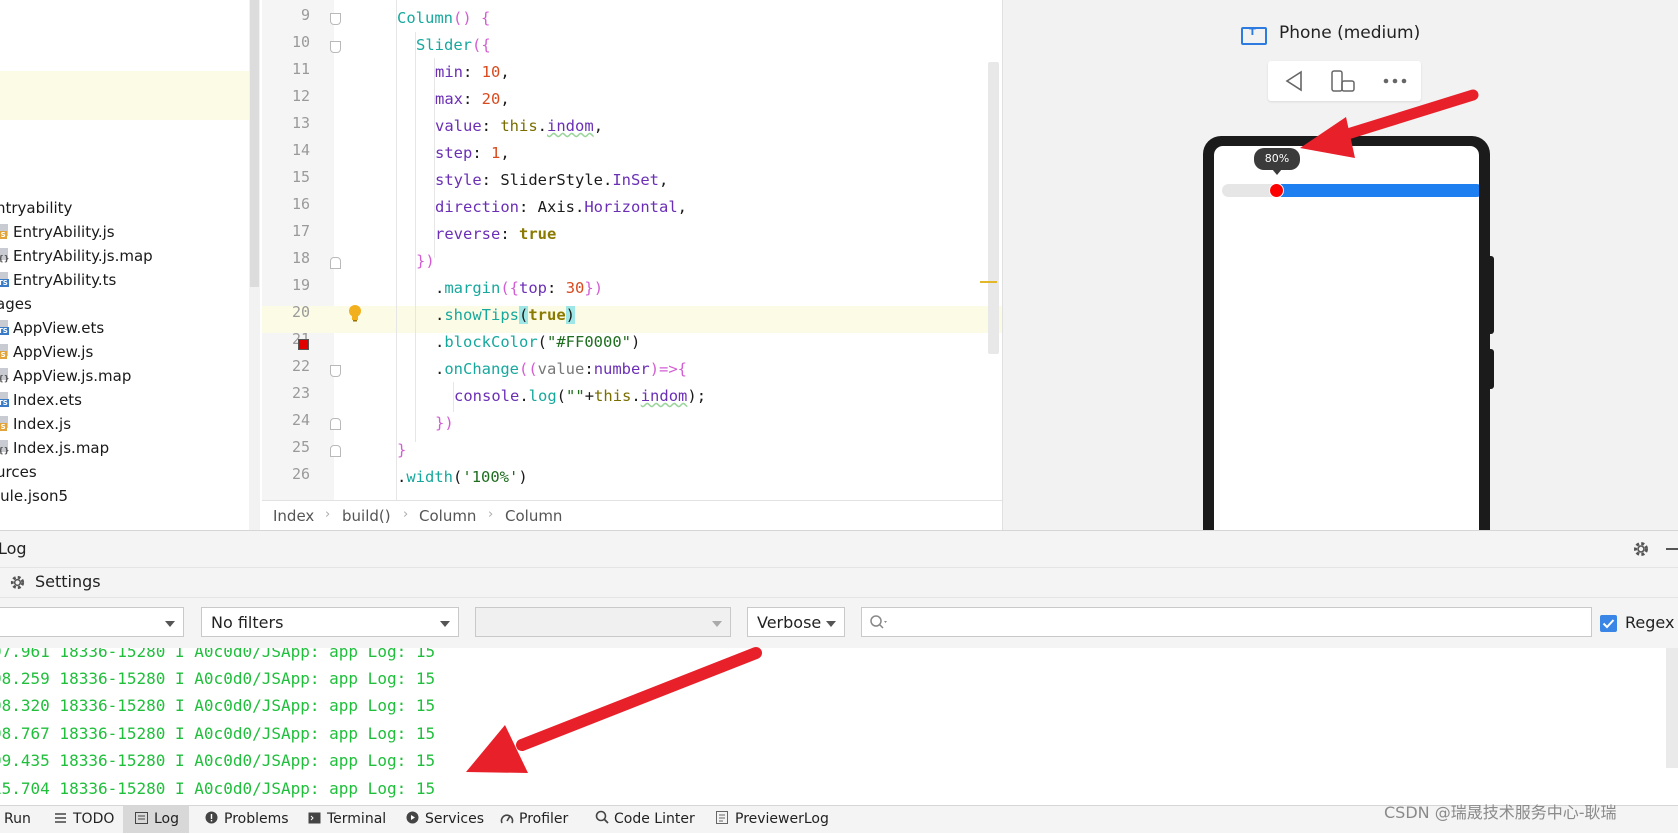  What do you see at coordinates (68, 581) in the screenshot?
I see `settings-label: Settings` at bounding box center [68, 581].